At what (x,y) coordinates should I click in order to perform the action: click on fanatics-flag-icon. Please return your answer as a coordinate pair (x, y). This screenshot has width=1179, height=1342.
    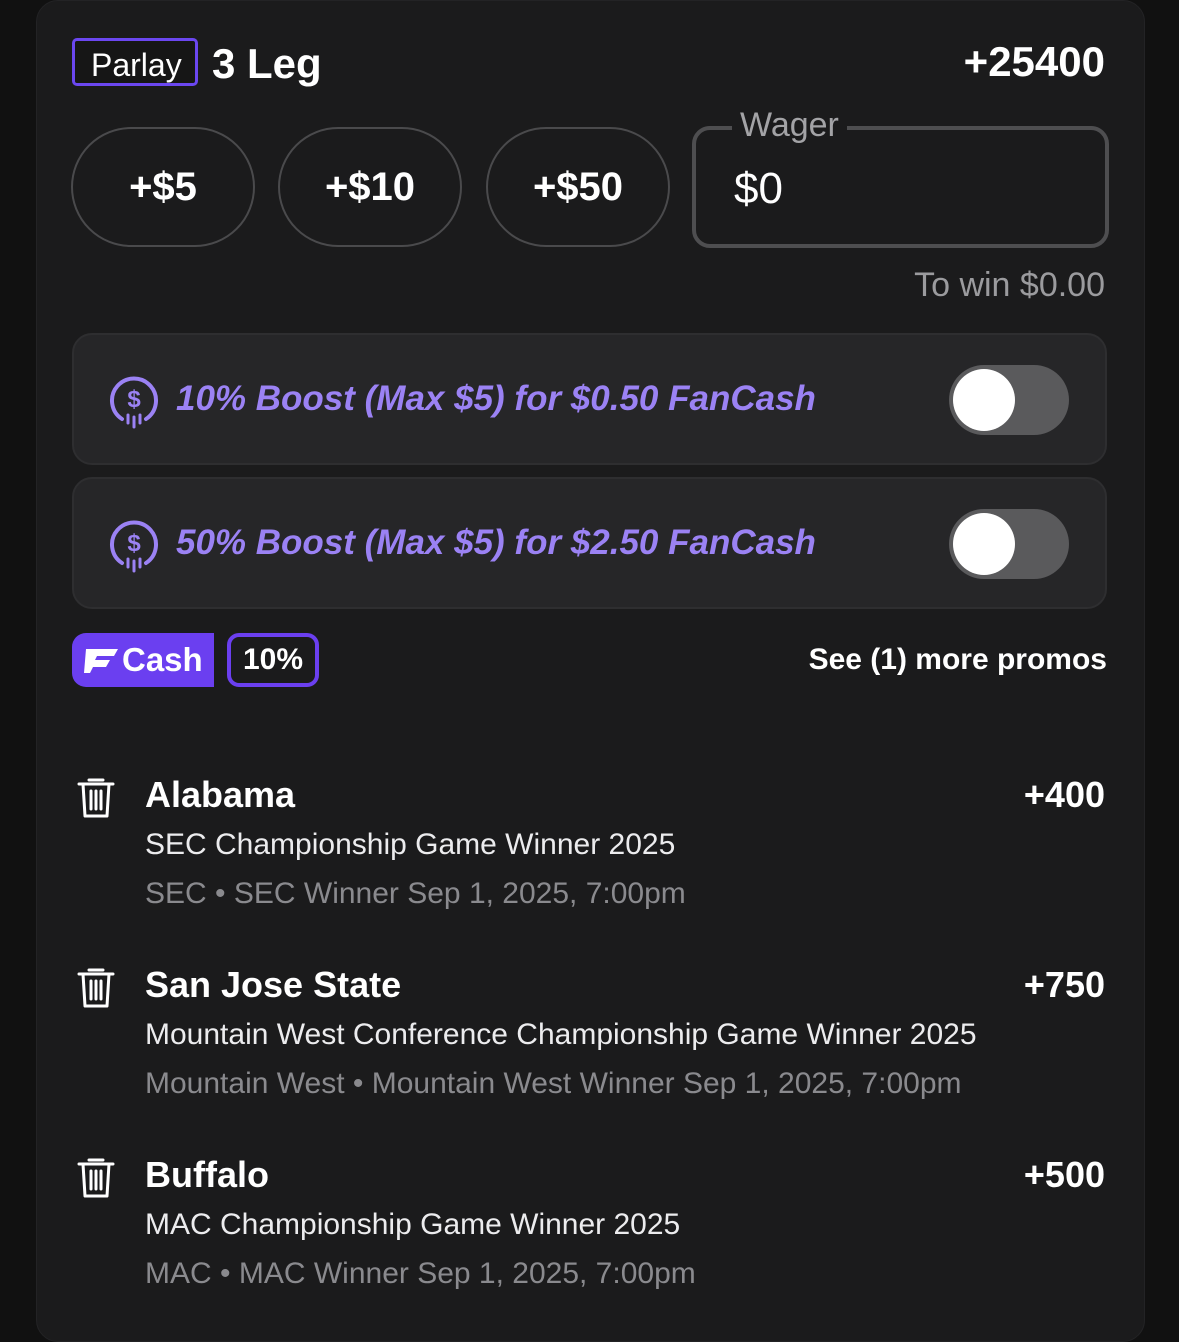
    Looking at the image, I should click on (101, 661).